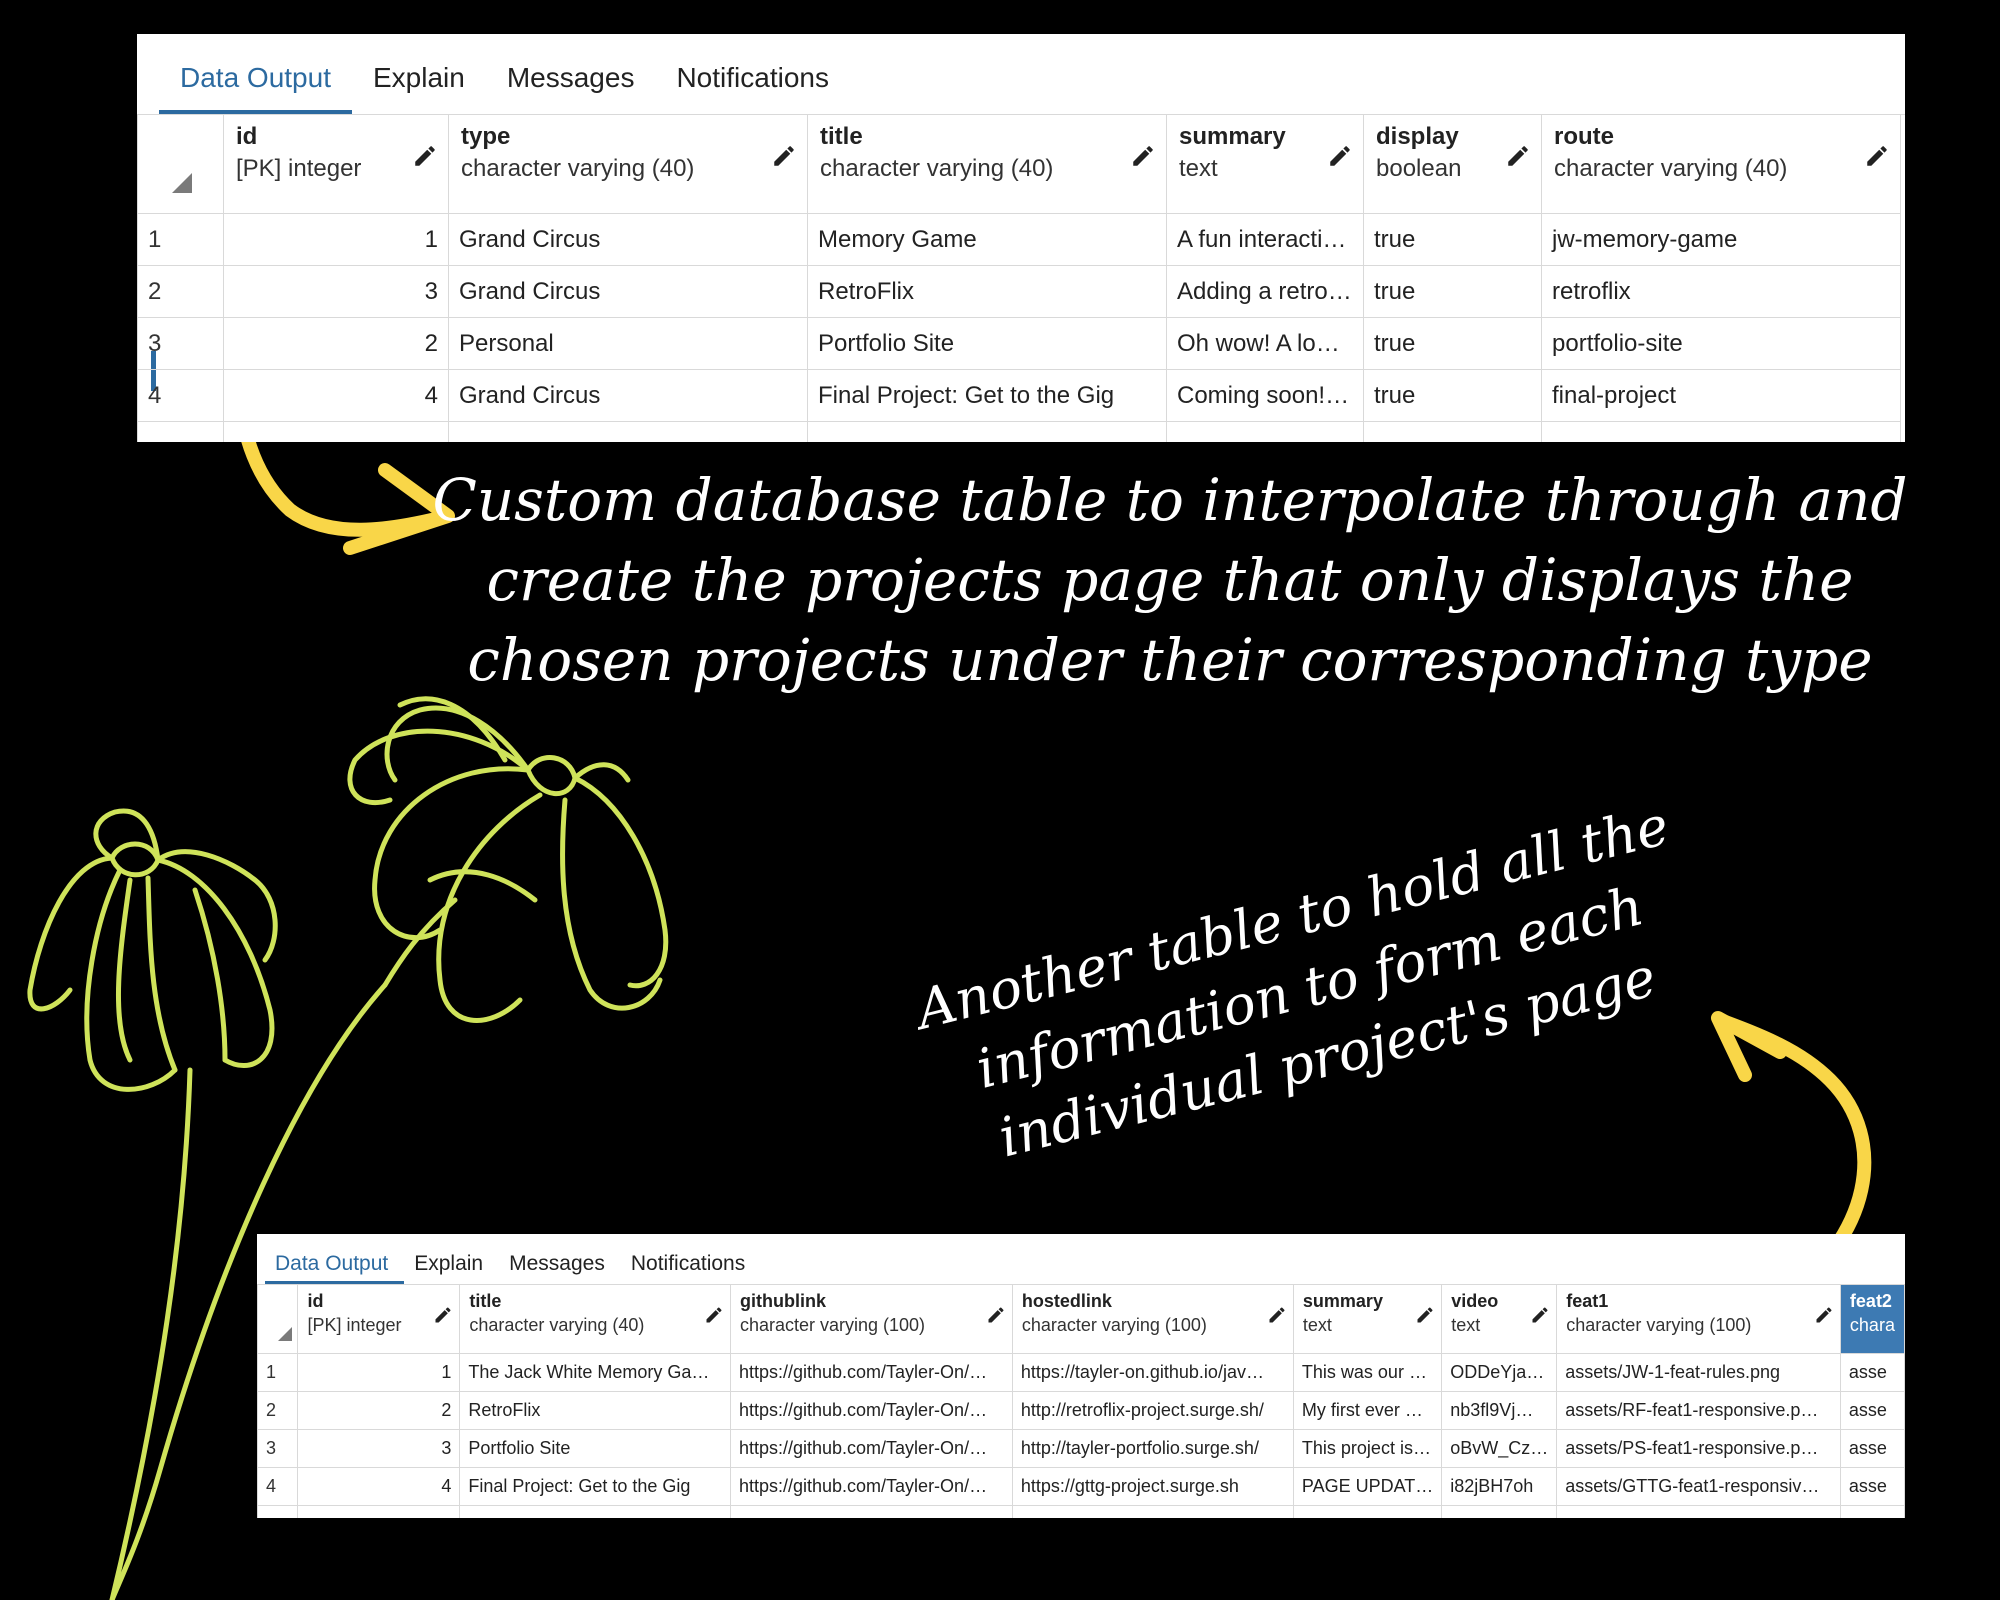 The height and width of the screenshot is (1600, 2000). I want to click on select-all-corner, so click(180, 164).